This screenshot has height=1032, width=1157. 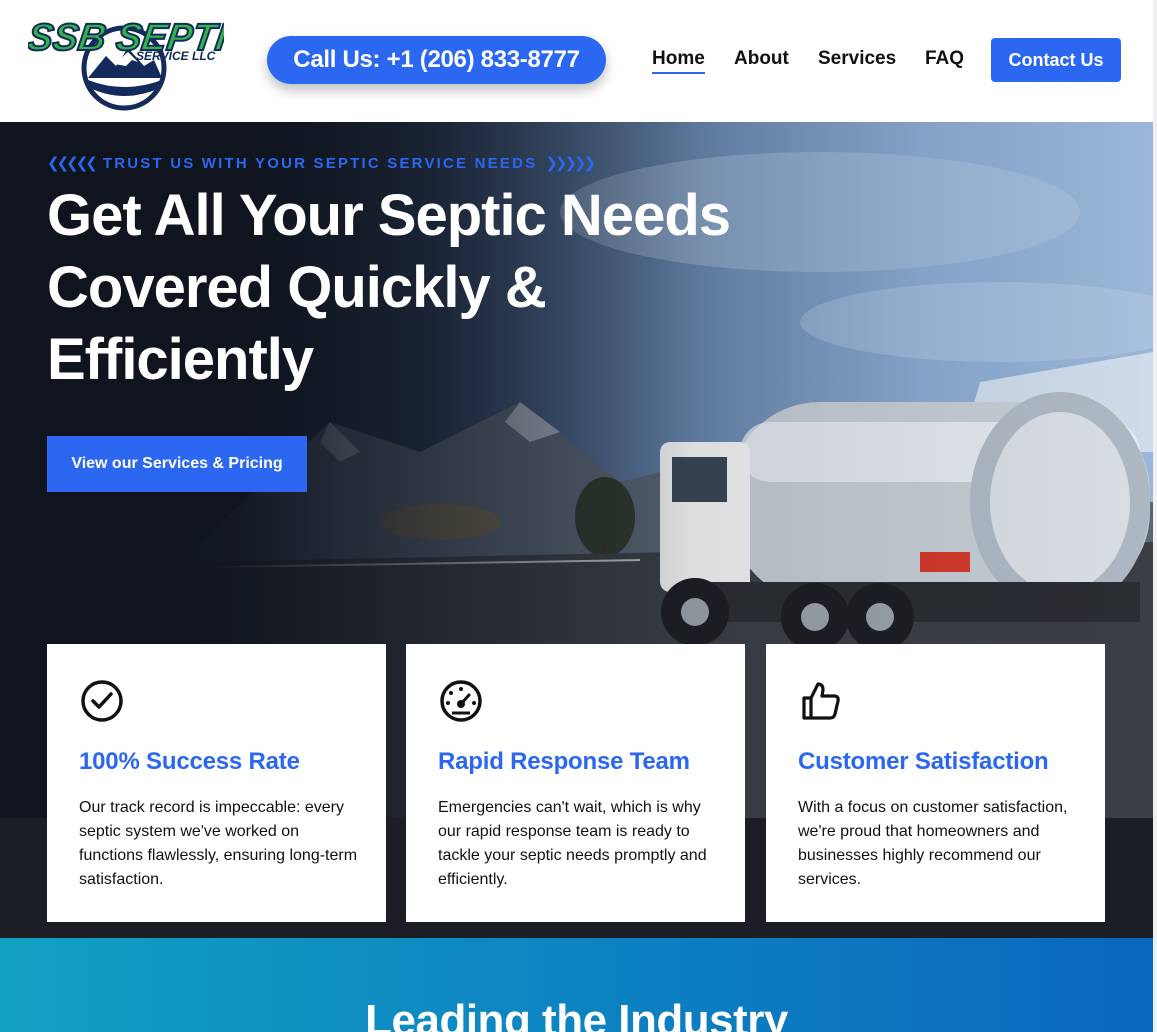 I want to click on nav-about: About, so click(x=761, y=59).